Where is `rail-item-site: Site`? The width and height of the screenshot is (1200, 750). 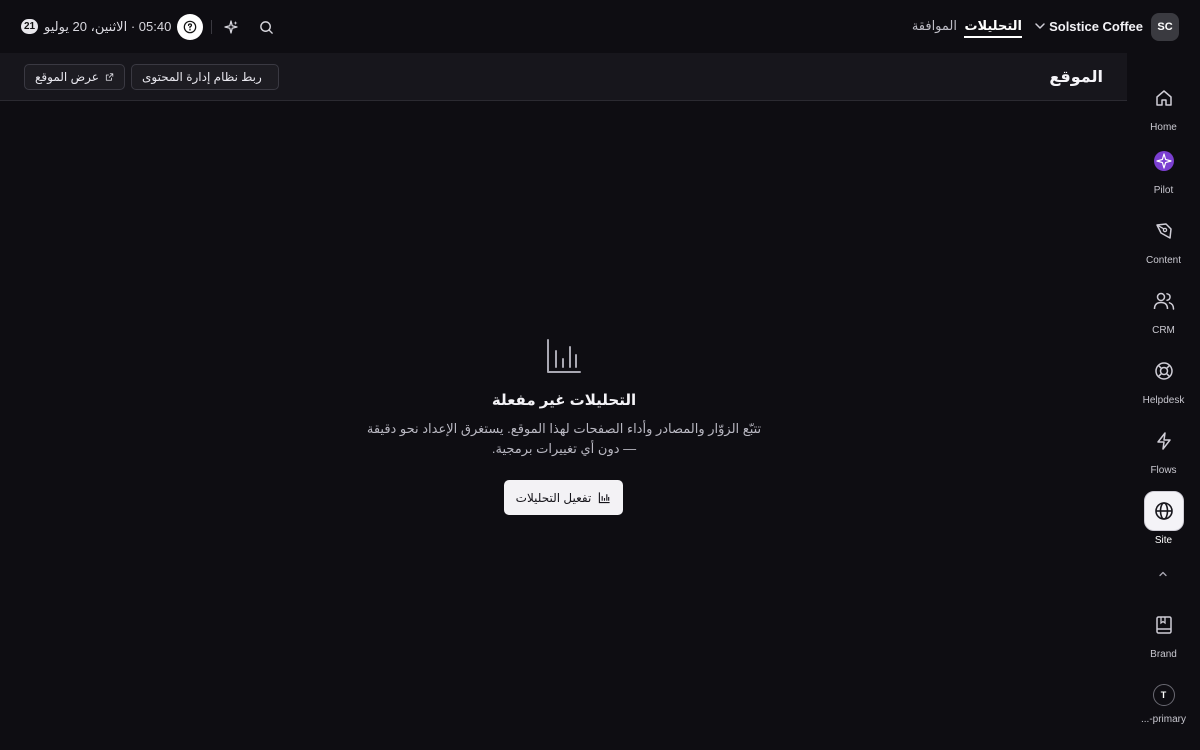
rail-item-site: Site is located at coordinates (1163, 518).